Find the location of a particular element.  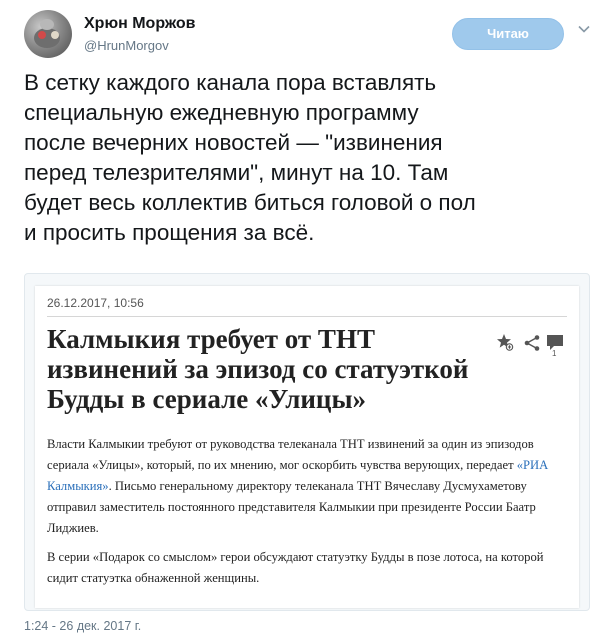

avatar is located at coordinates (48, 34).